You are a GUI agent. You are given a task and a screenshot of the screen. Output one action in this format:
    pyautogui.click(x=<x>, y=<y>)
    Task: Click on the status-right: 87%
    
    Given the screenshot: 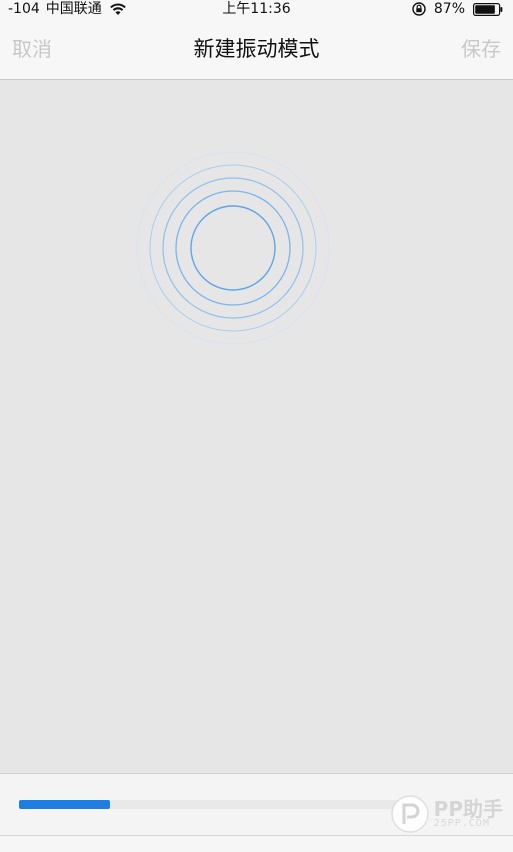 What is the action you would take?
    pyautogui.click(x=457, y=9)
    